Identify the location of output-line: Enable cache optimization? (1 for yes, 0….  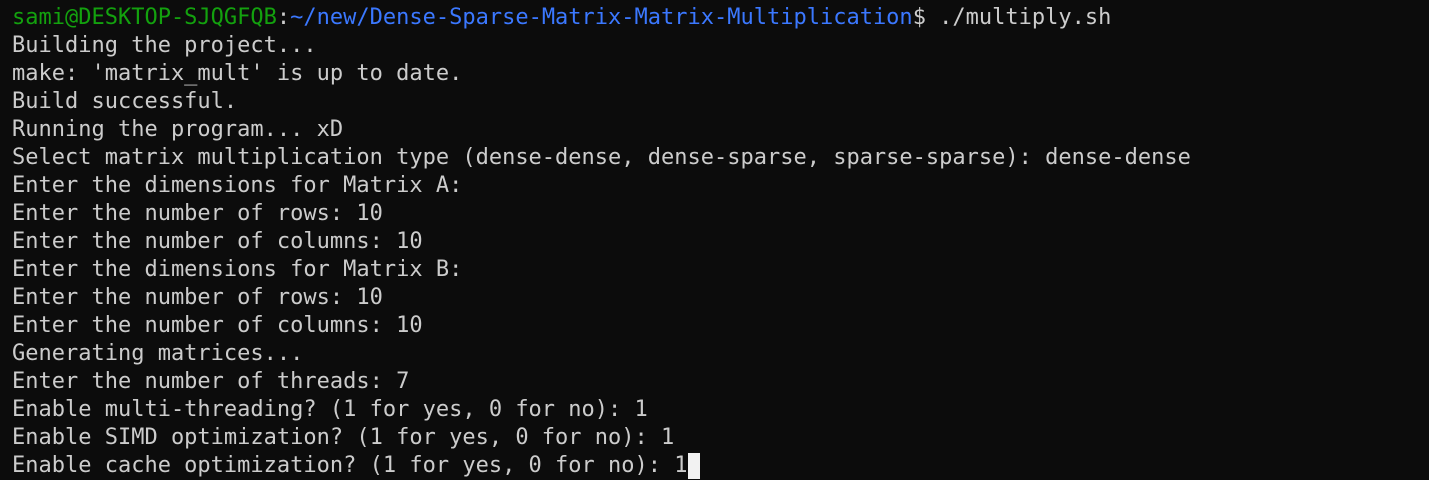
(350, 465).